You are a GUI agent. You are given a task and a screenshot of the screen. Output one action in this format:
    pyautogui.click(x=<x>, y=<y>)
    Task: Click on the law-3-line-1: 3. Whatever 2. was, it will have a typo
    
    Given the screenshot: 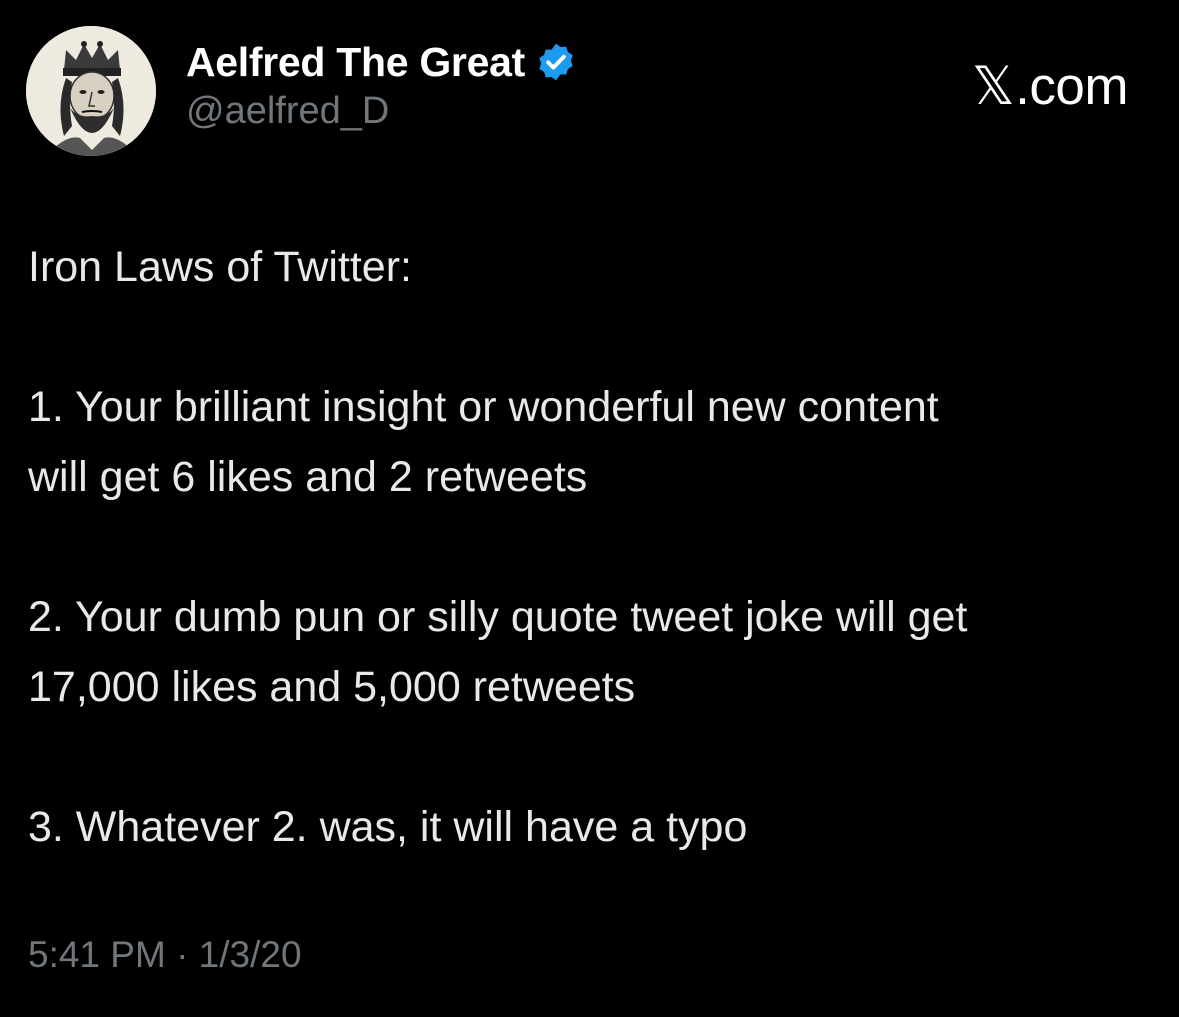 What is the action you would take?
    pyautogui.click(x=388, y=827)
    